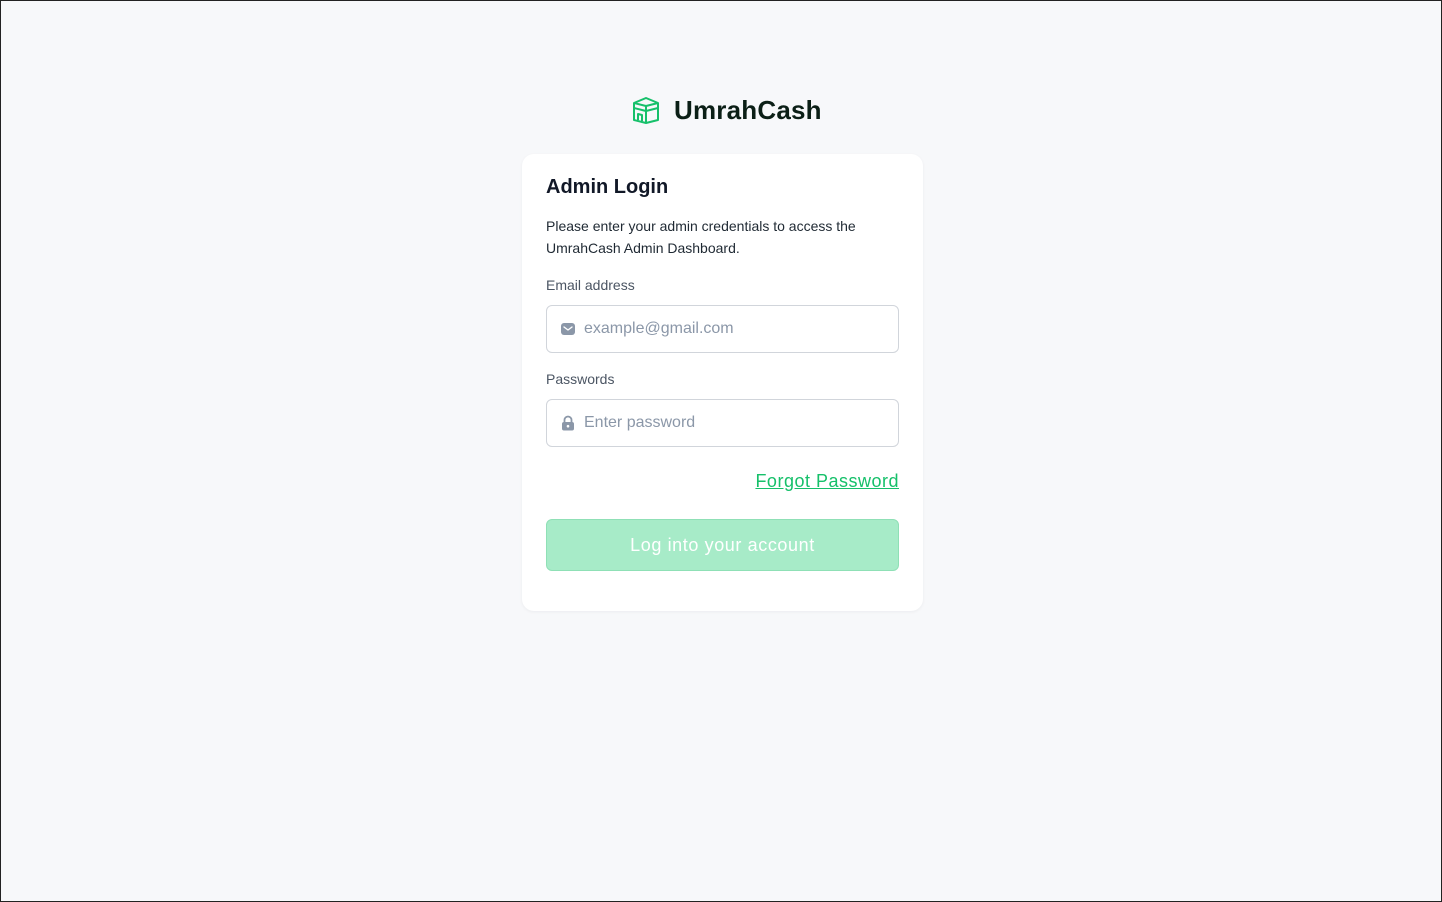 This screenshot has width=1442, height=902. I want to click on email-input, so click(734, 329).